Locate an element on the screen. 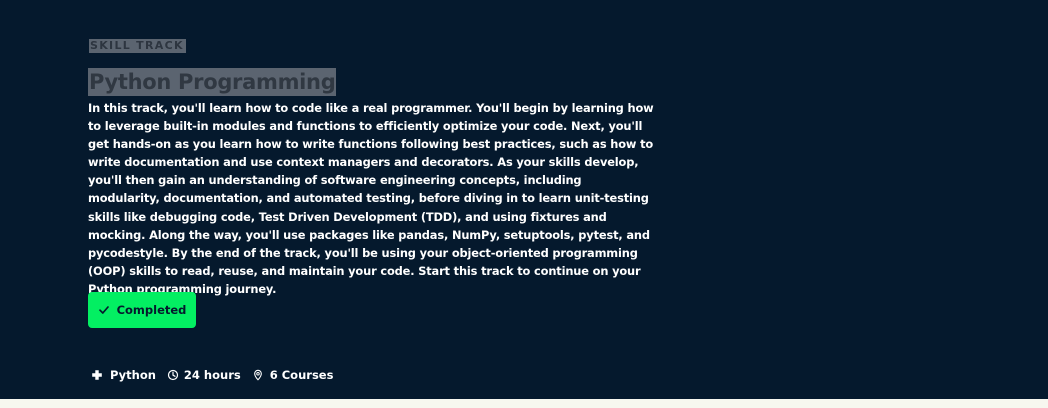 The height and width of the screenshot is (408, 1048). technology-label: Python is located at coordinates (133, 375).